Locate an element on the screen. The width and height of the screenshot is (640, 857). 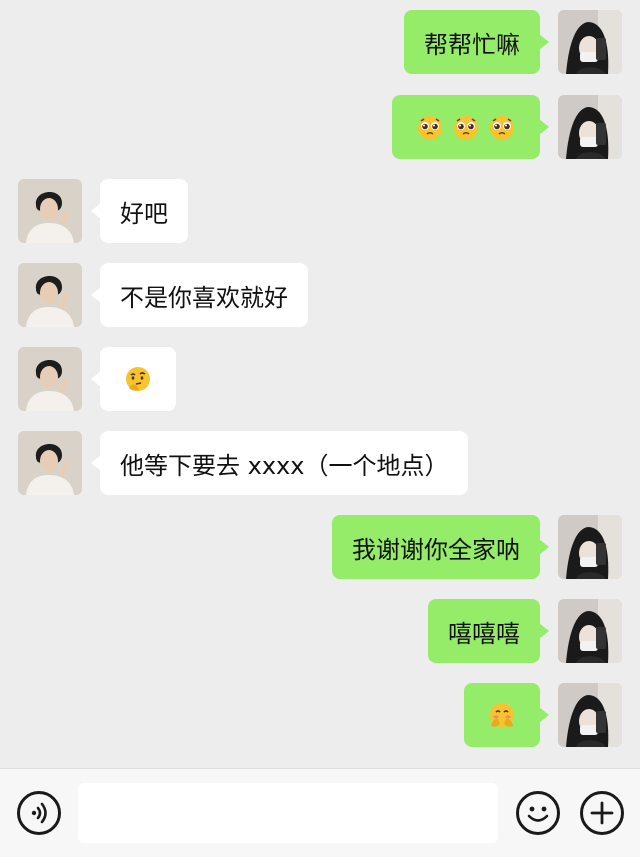
message-bubble: 嘻嘻嘻 is located at coordinates (488, 631).